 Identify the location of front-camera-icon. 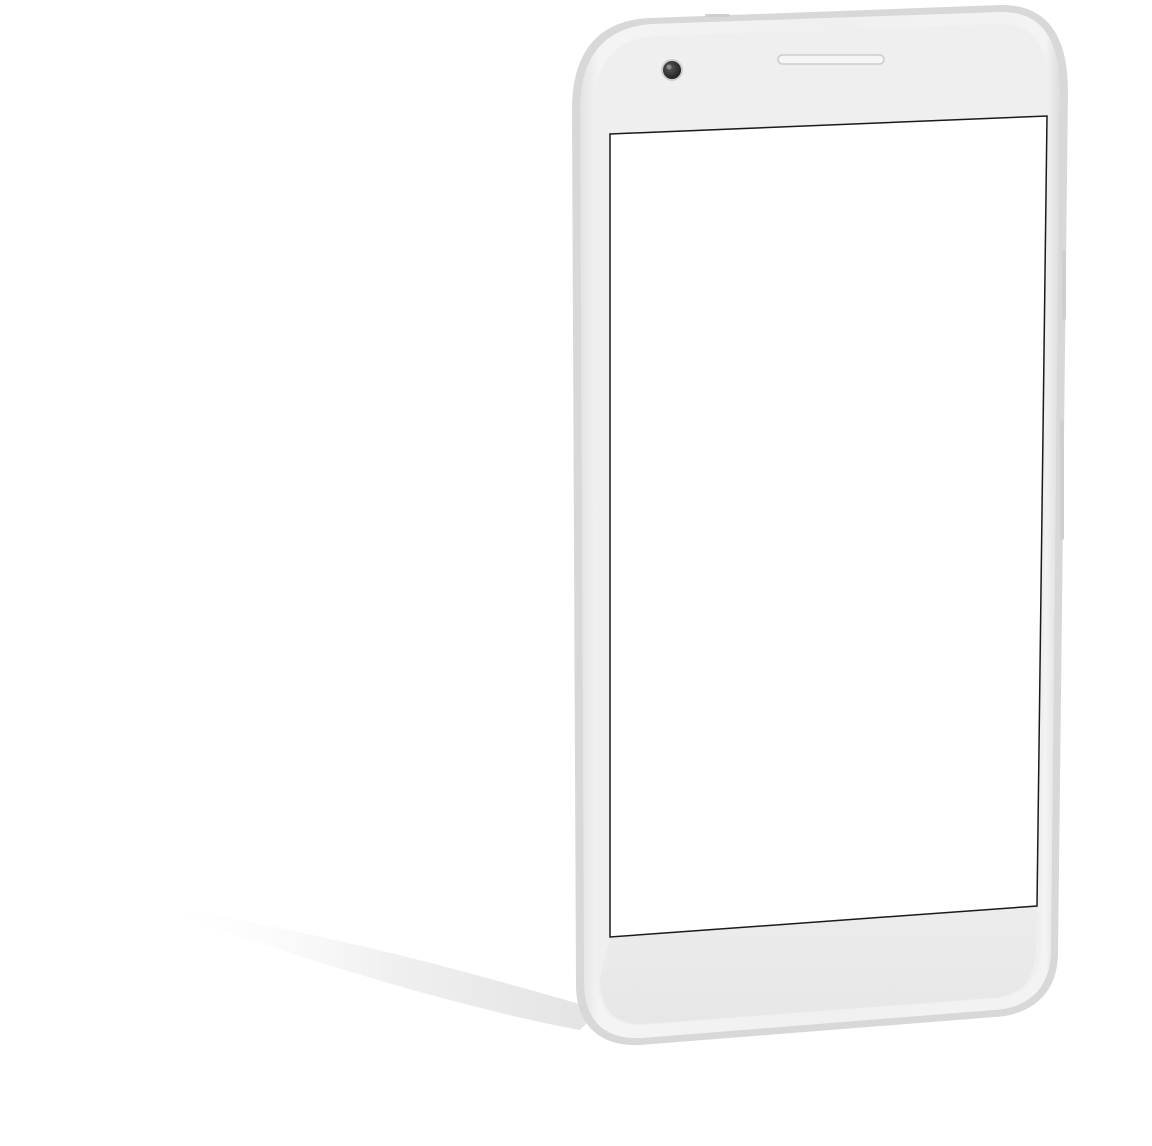
(672, 70).